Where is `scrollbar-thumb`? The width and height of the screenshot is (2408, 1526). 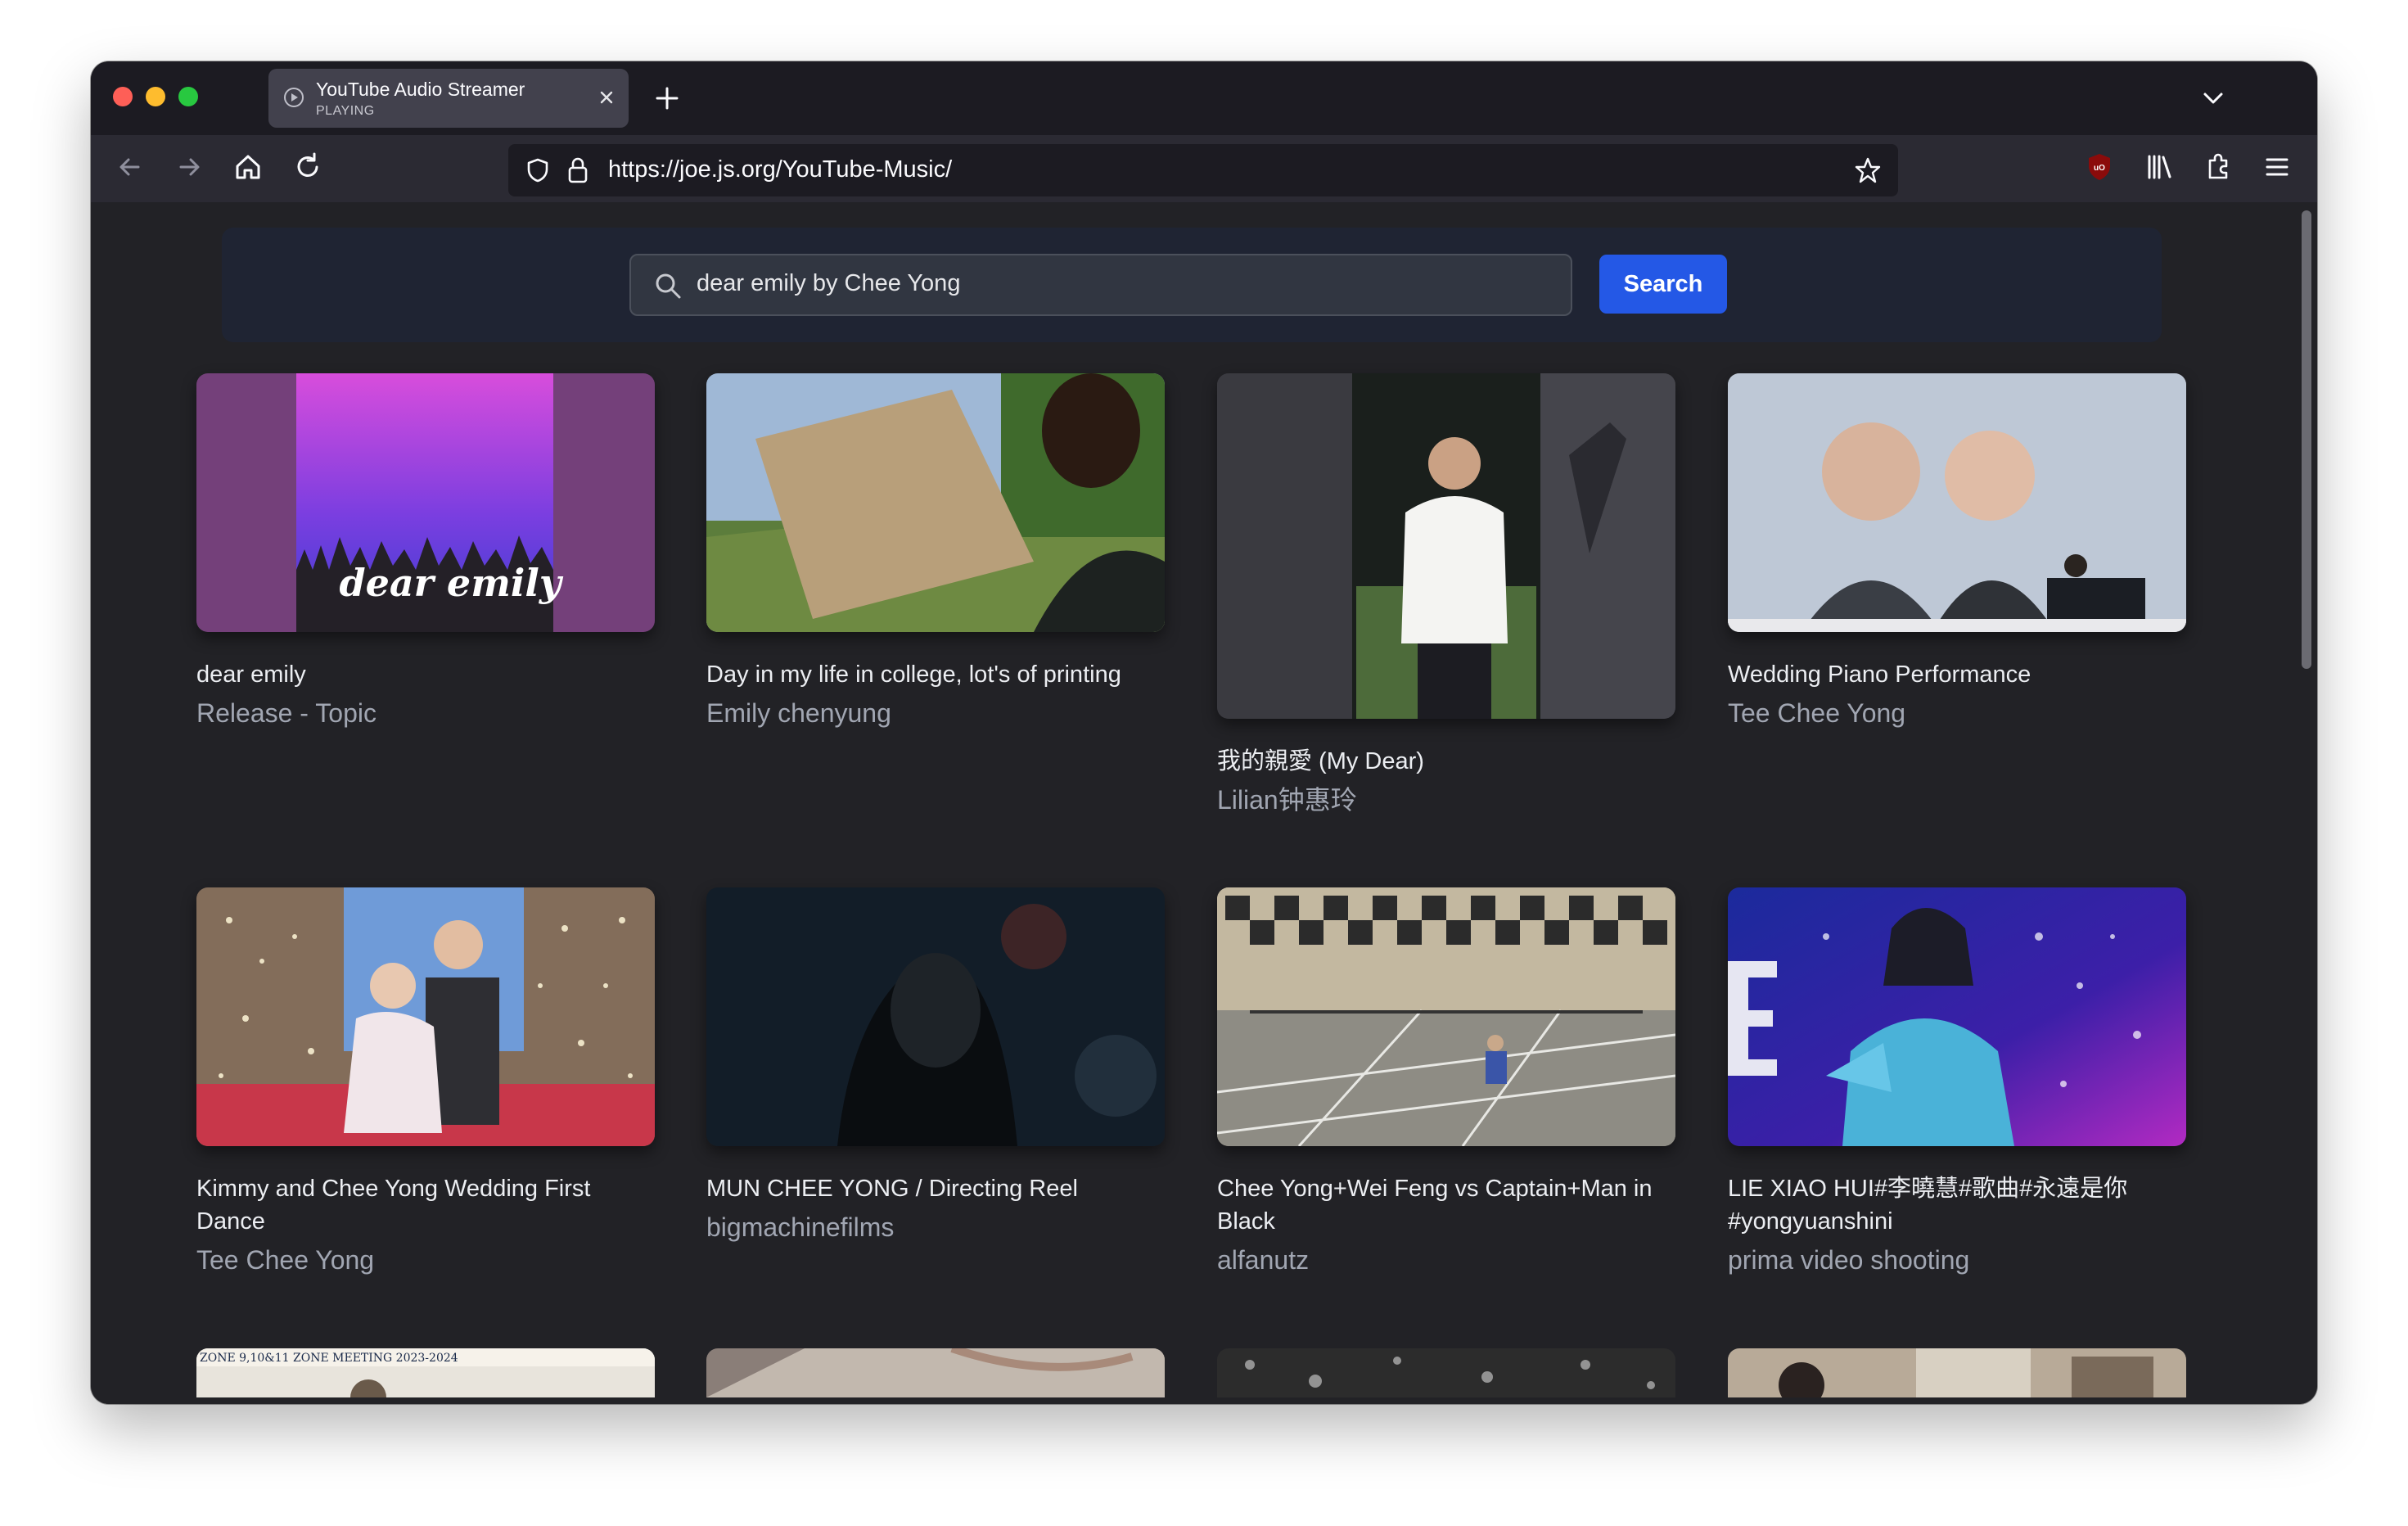
scrollbar-thumb is located at coordinates (2306, 440).